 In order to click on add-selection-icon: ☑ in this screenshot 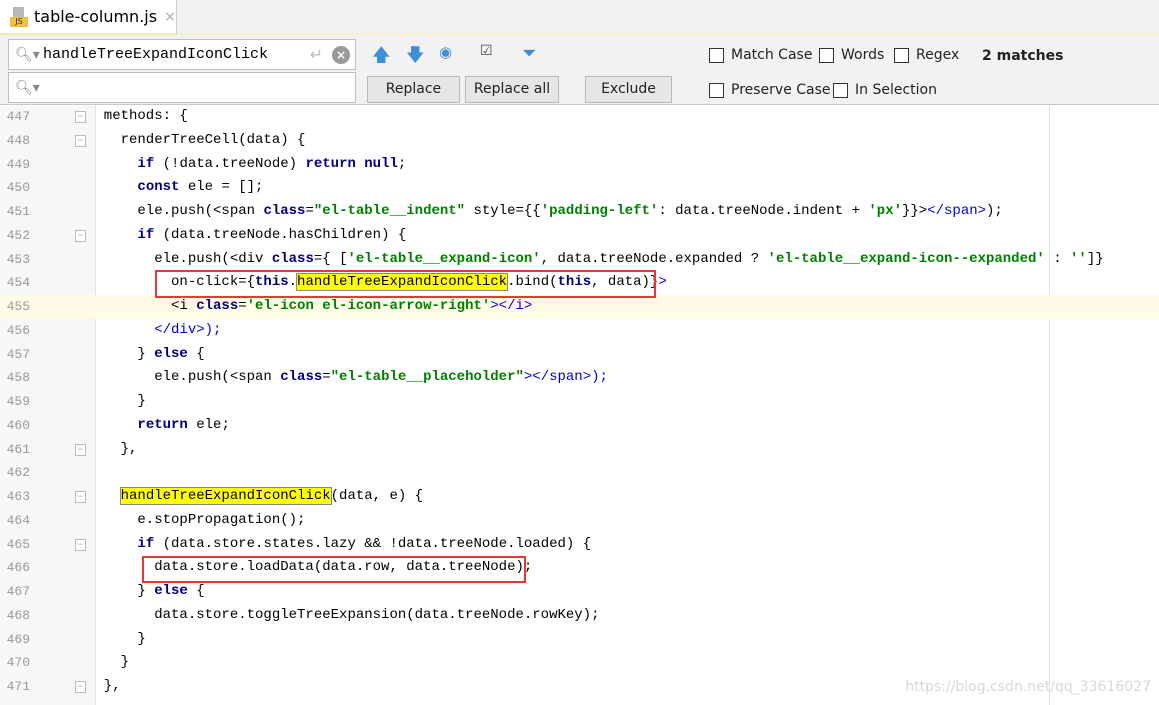, I will do `click(486, 51)`.